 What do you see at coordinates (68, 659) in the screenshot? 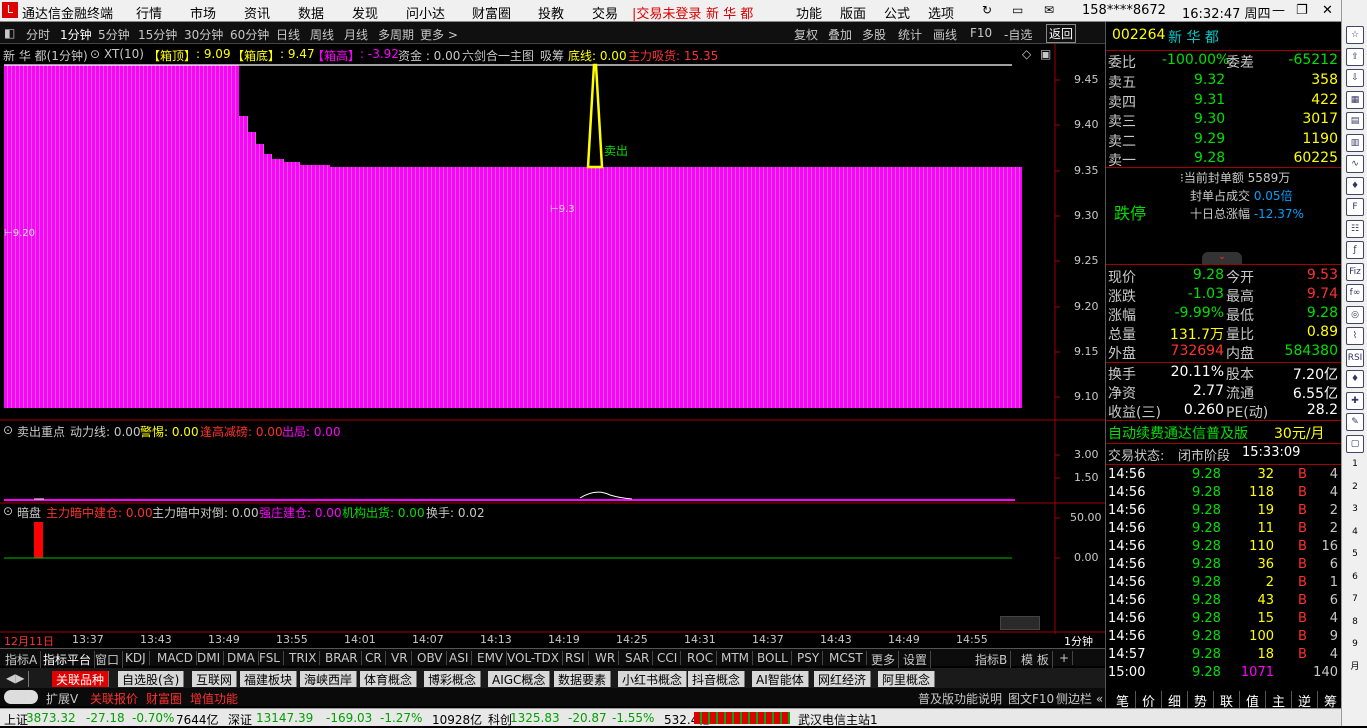
I see `indicator-tab: 指标平台` at bounding box center [68, 659].